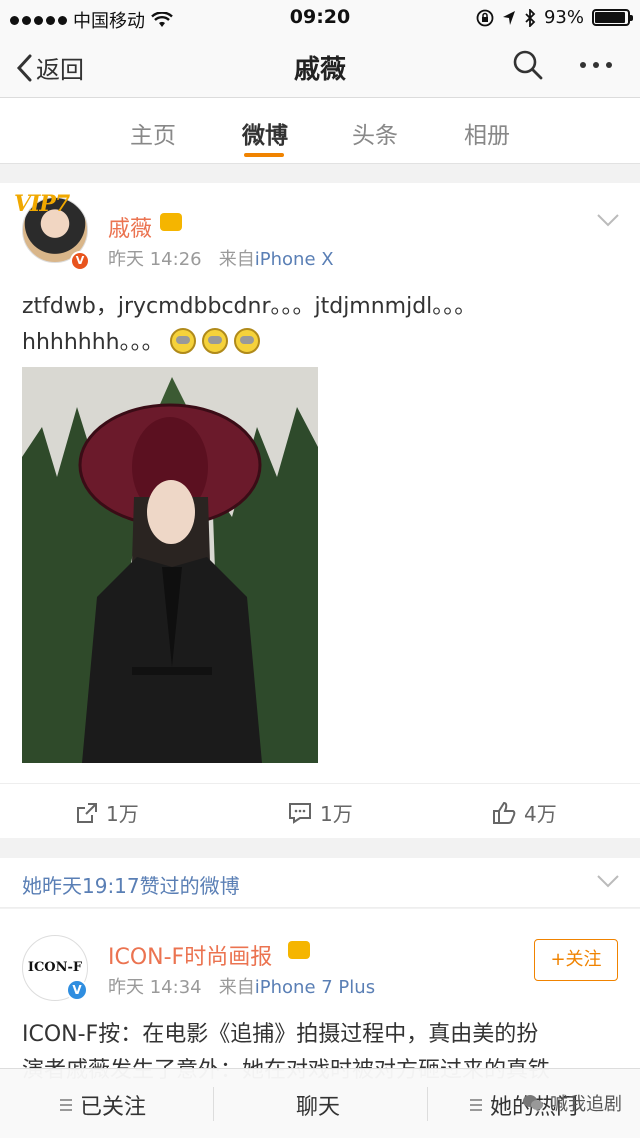 The height and width of the screenshot is (1138, 640). What do you see at coordinates (130, 227) in the screenshot?
I see `post-username: 戚薇` at bounding box center [130, 227].